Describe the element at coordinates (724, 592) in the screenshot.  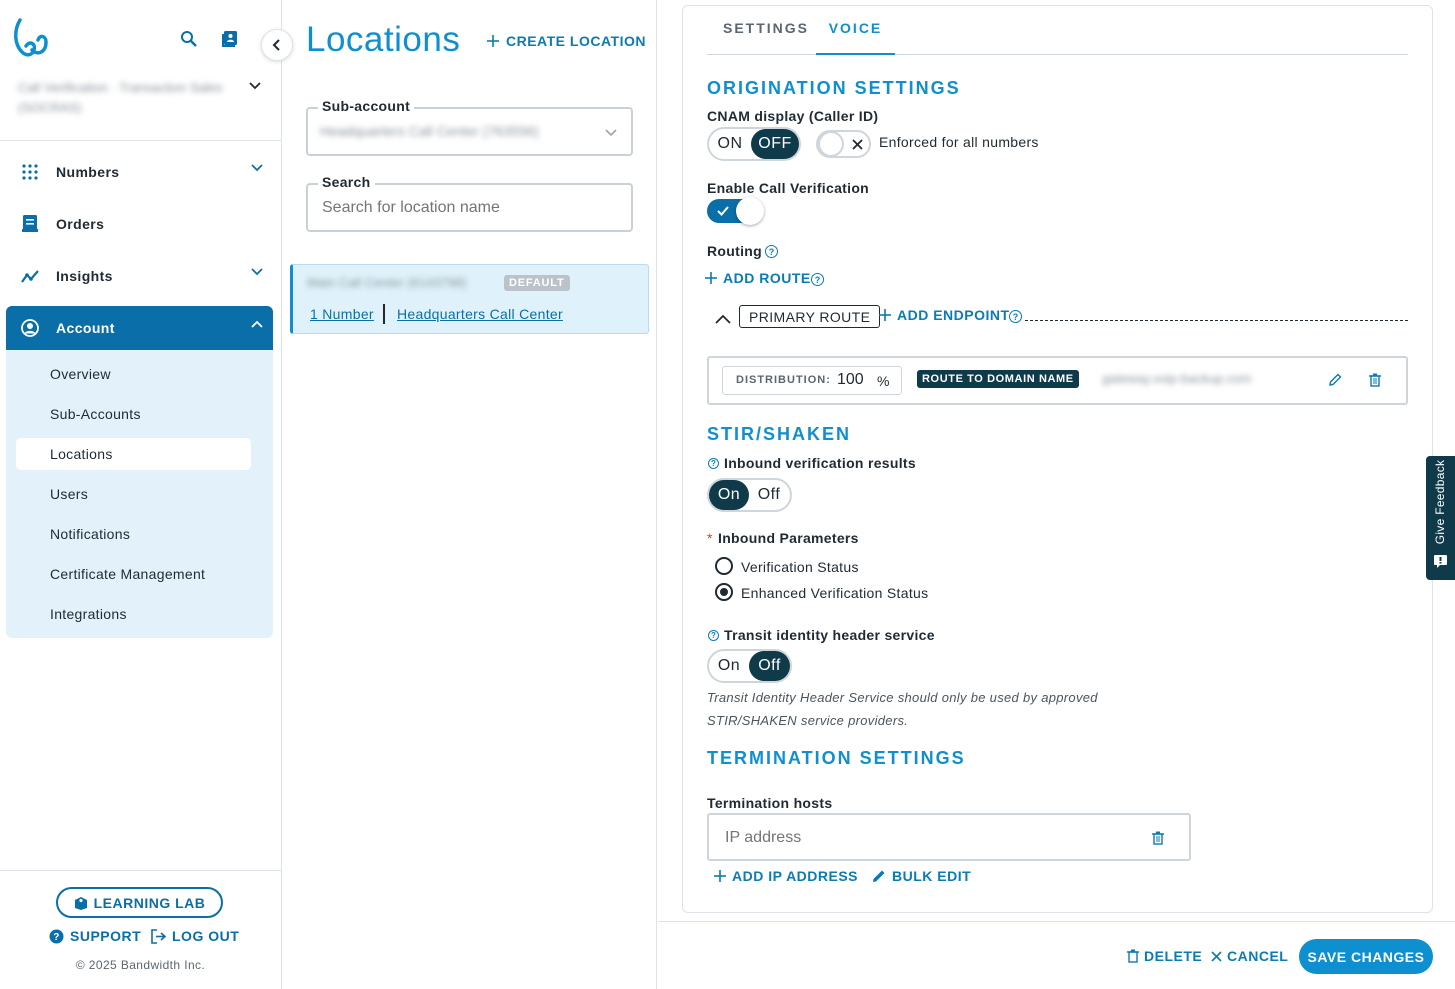
I see `radio-enhanced-verification-status` at that location.